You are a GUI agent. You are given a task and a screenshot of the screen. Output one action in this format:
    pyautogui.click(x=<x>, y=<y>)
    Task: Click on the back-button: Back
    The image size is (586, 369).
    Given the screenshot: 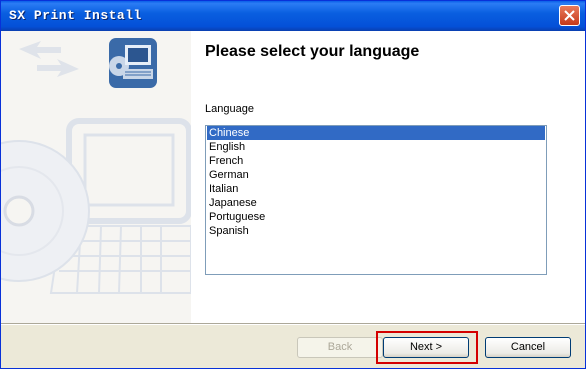 What is the action you would take?
    pyautogui.click(x=340, y=347)
    